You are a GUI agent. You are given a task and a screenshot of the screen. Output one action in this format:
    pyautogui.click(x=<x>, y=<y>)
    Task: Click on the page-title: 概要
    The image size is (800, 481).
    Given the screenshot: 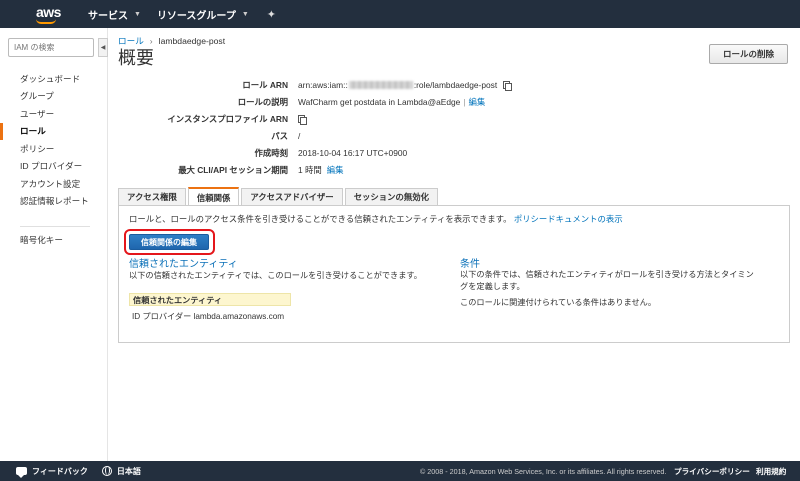 What is the action you would take?
    pyautogui.click(x=136, y=58)
    